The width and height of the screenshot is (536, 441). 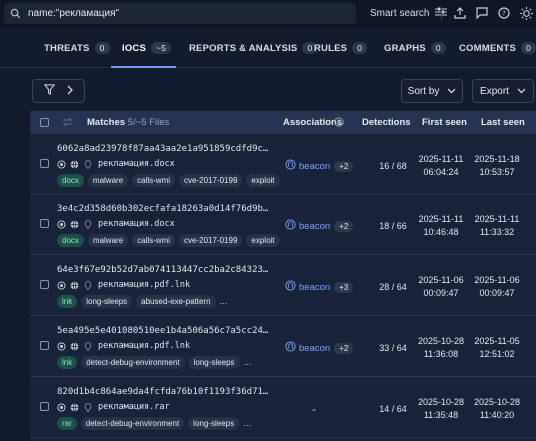 I want to click on tab-rules: RULES 0, so click(x=341, y=48).